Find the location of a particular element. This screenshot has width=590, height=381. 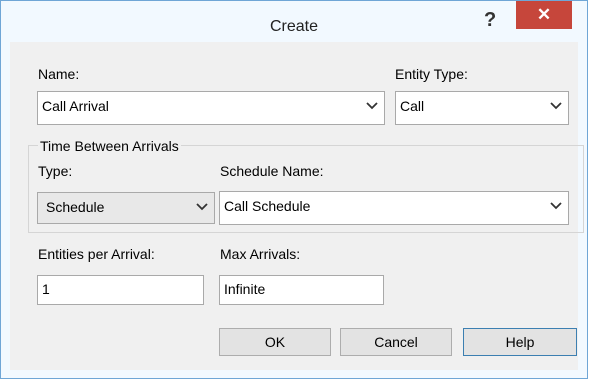

ok-button: OK is located at coordinates (275, 342).